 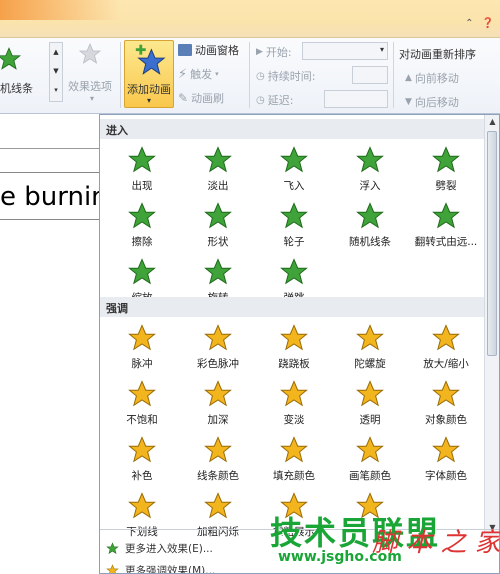 I want to click on star-zoom-icon, so click(x=142, y=271).